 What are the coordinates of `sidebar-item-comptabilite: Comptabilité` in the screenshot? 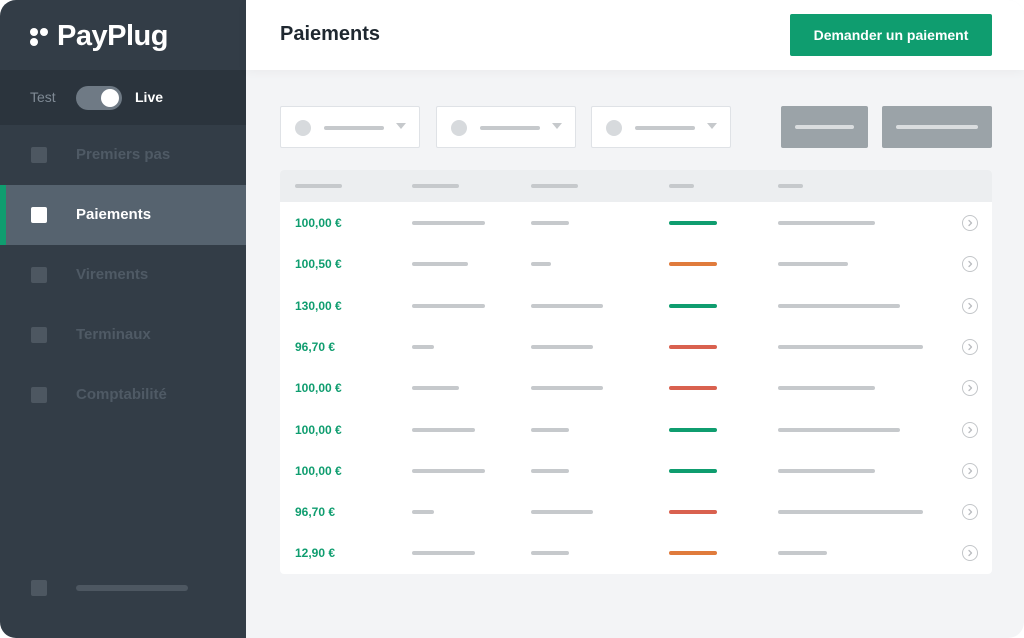 It's located at (123, 395).